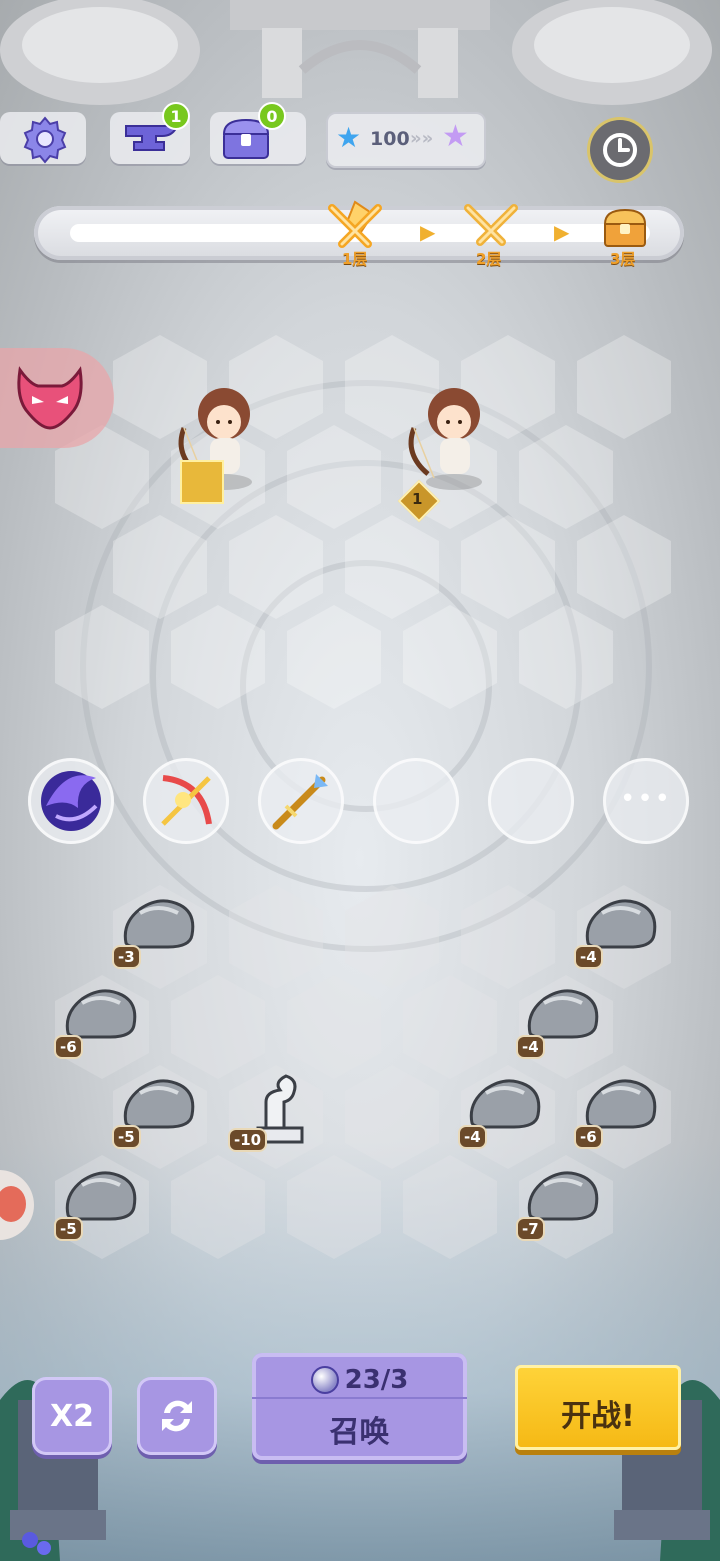  I want to click on rock-hp-label: -3, so click(126, 957).